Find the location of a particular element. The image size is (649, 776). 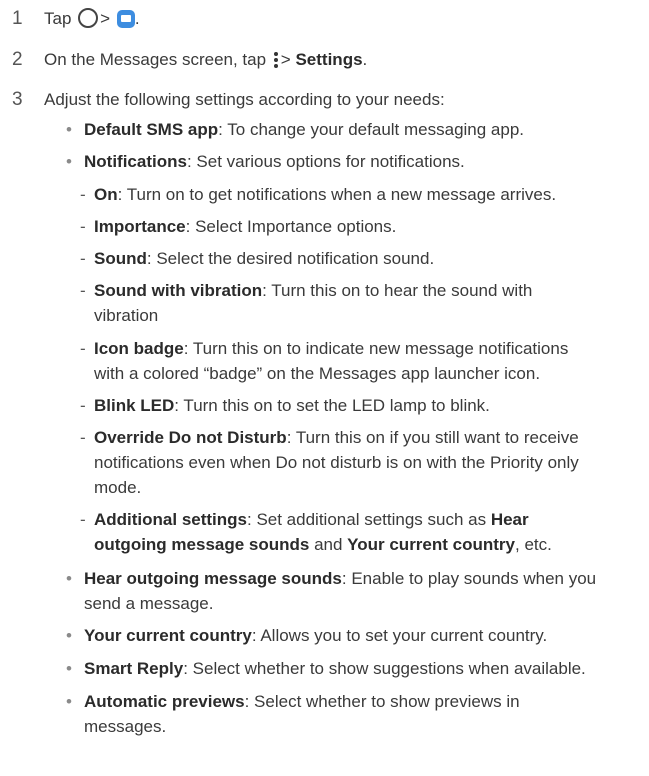

step-number: 3 is located at coordinates (17, 99).